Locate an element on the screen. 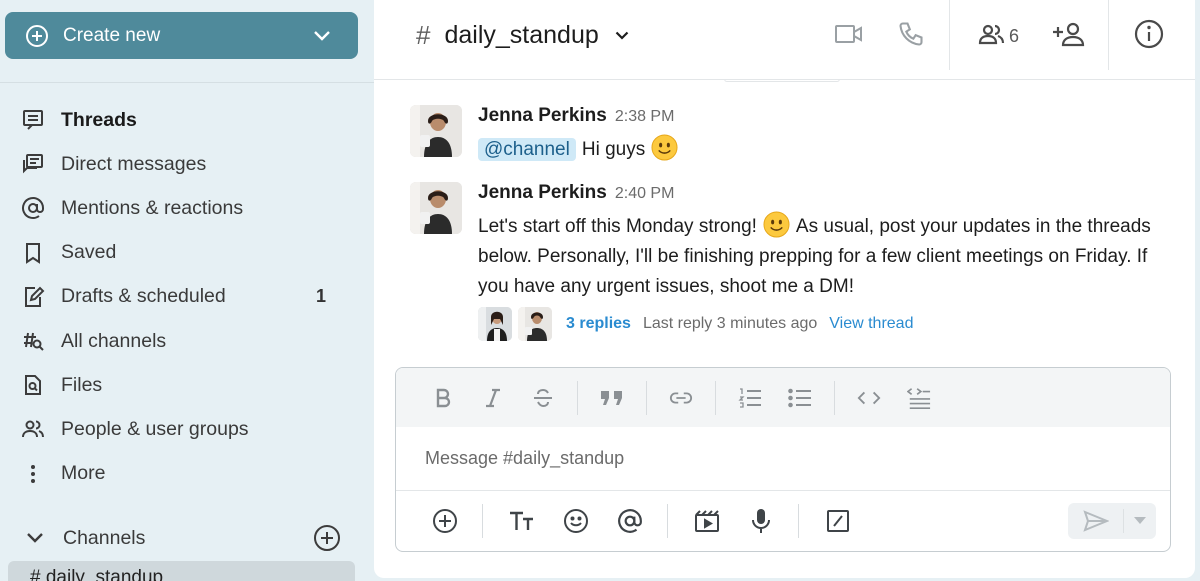  draft-icon is located at coordinates (33, 297).